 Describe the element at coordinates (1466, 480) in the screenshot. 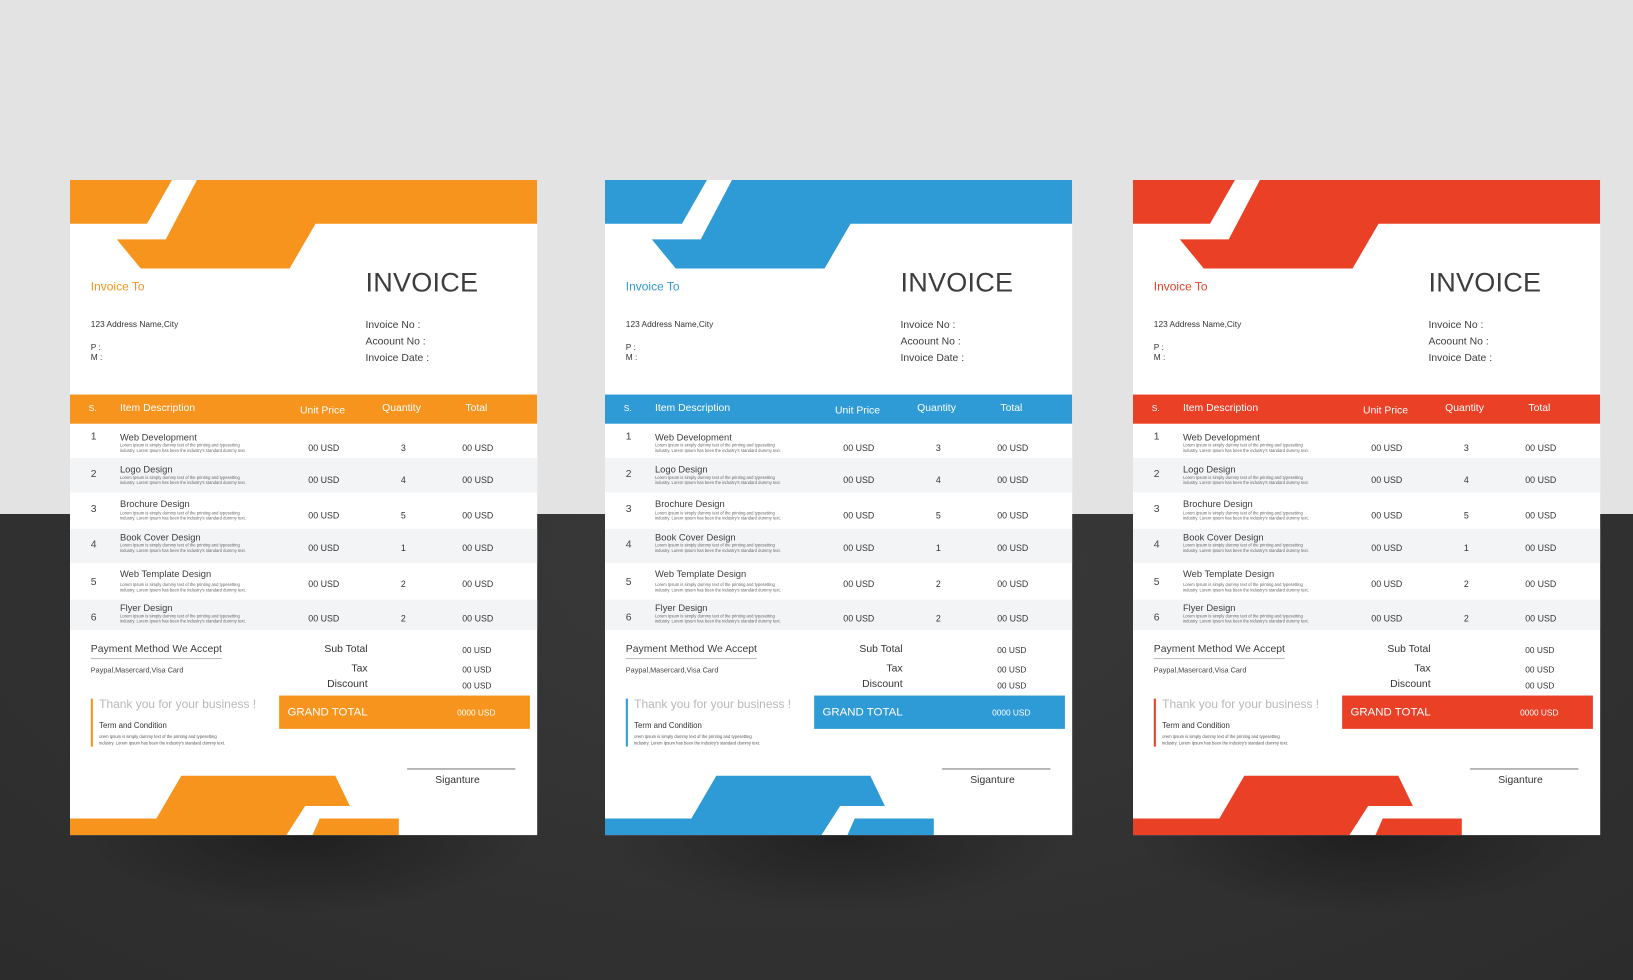

I see `item-quantity: 4` at that location.